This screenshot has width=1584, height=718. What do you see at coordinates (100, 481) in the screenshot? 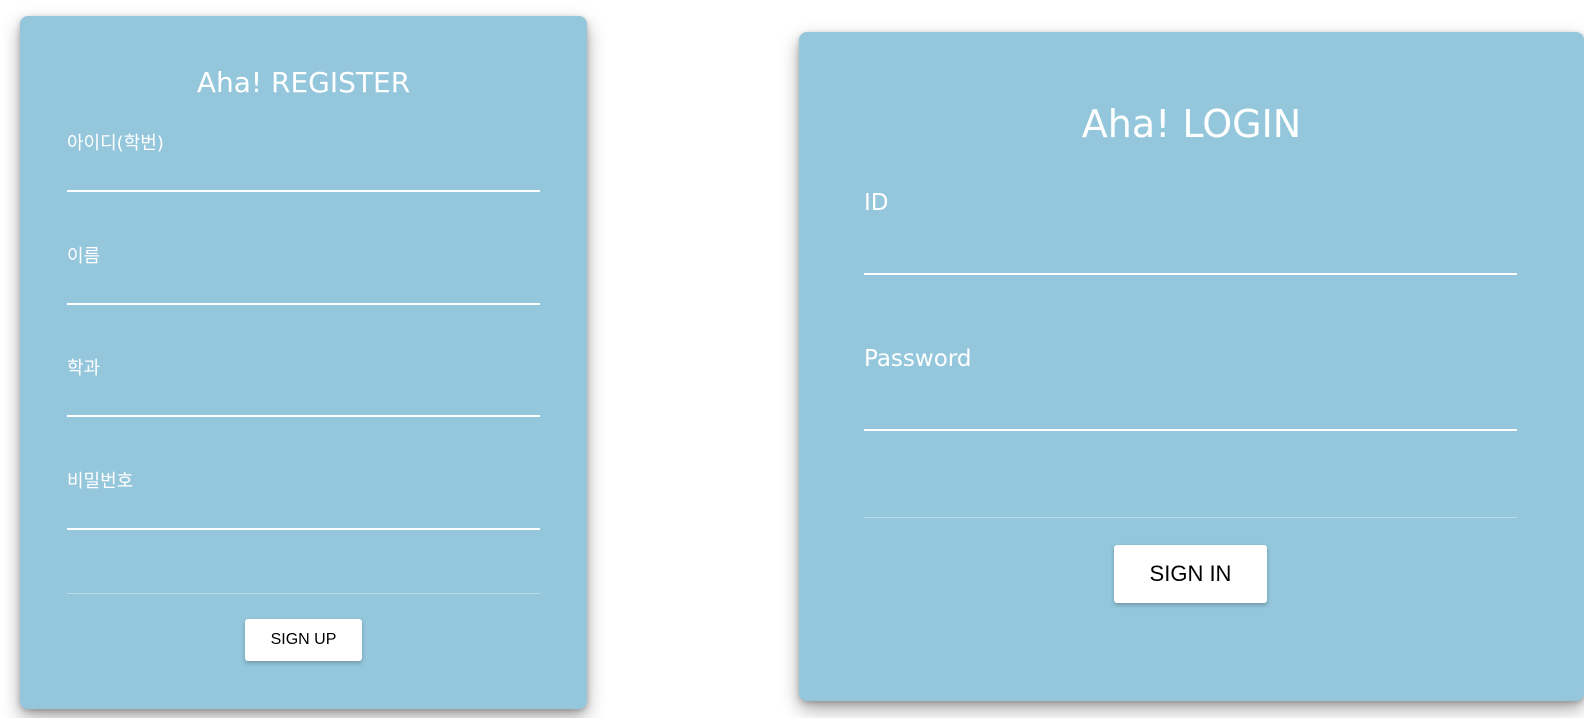
I see `register-password-label: 비밀번호` at bounding box center [100, 481].